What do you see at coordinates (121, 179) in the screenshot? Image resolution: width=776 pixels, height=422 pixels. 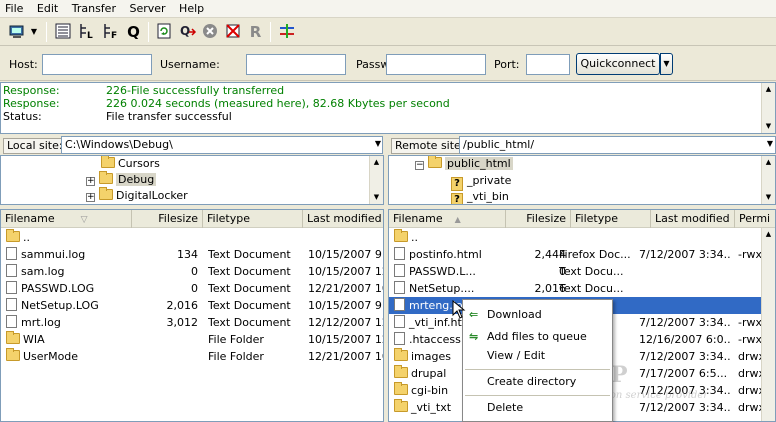 I see `tree-item-debug: + Debug` at bounding box center [121, 179].